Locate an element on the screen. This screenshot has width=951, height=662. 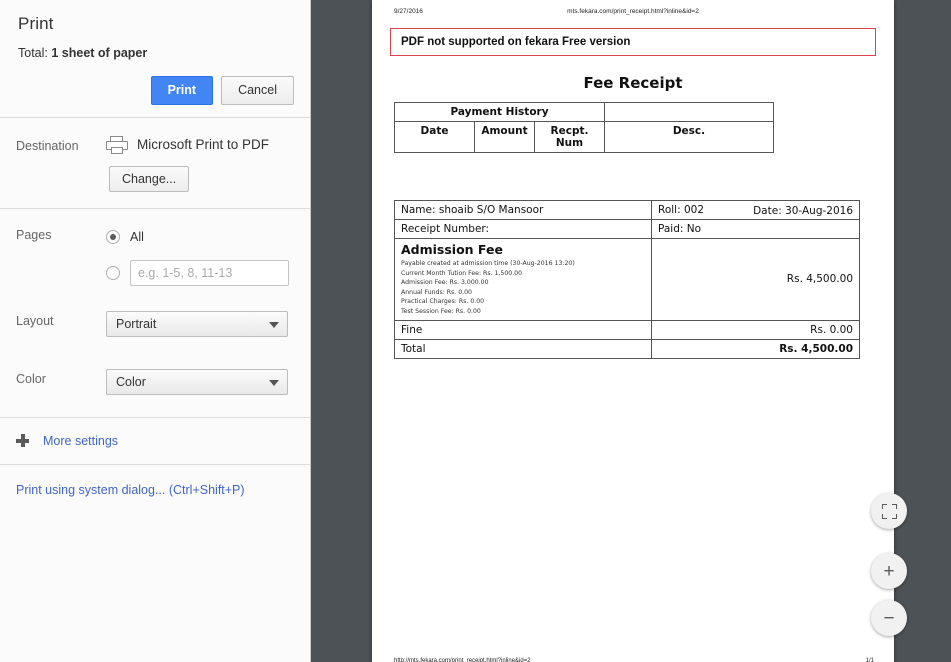
roll-number: Roll: 002 is located at coordinates (681, 210).